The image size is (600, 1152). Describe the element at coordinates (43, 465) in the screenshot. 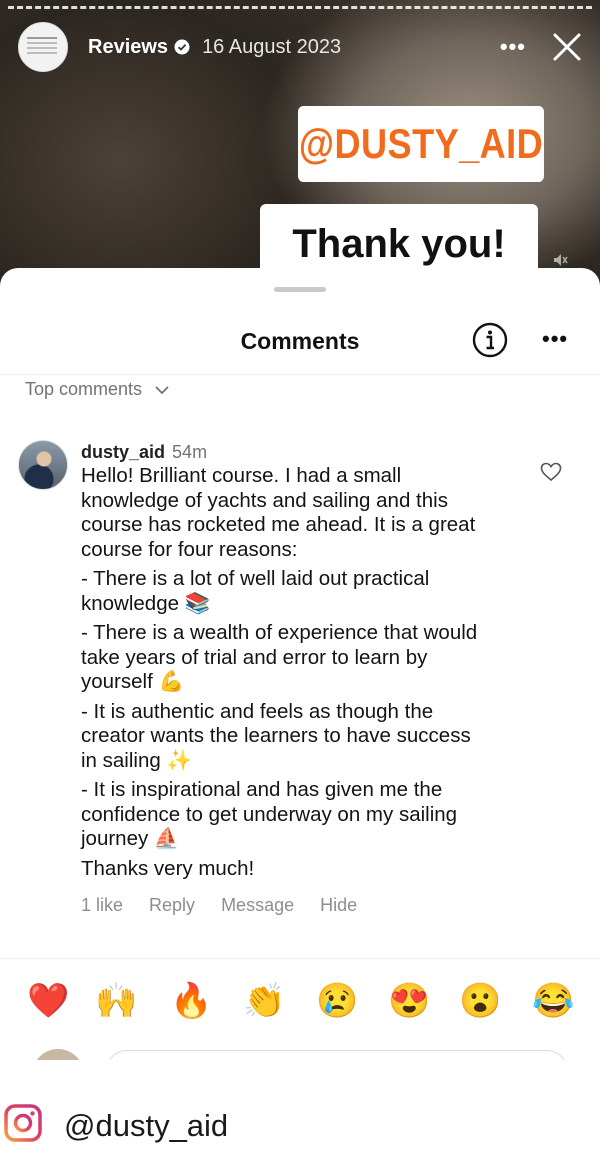

I see `commenter-avatar` at that location.